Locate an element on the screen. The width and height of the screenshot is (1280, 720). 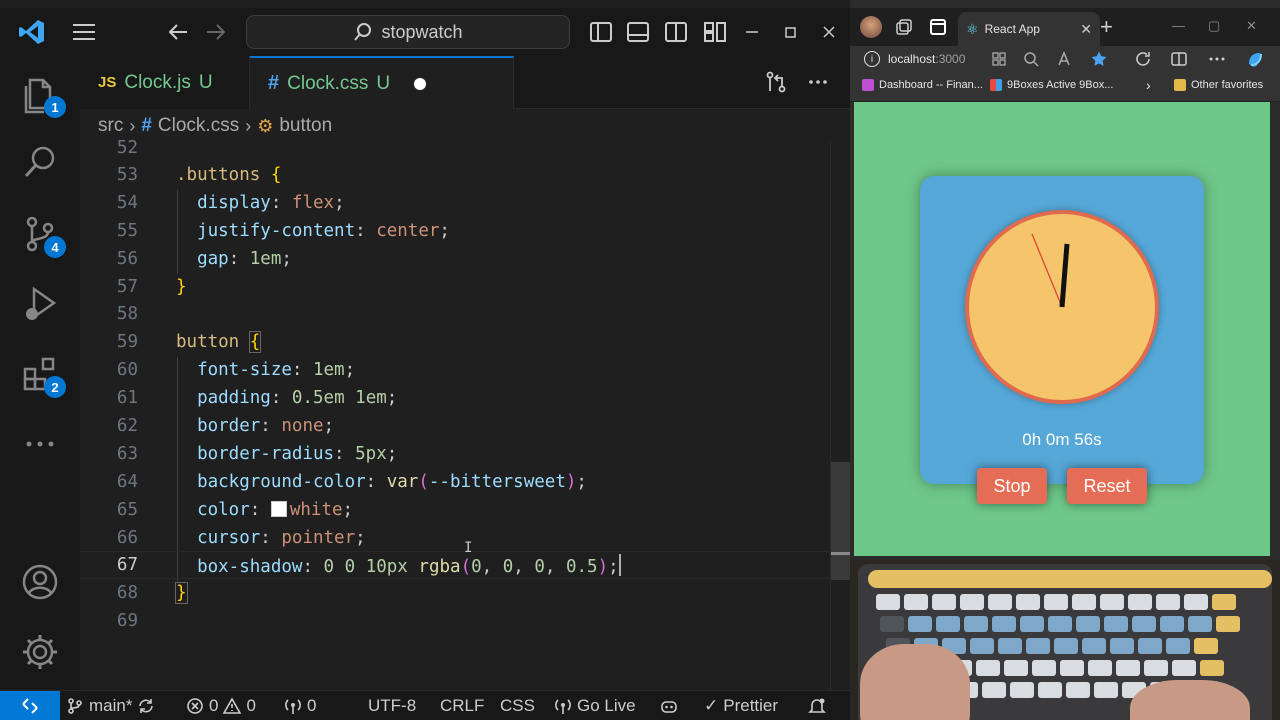
copilot-icon is located at coordinates (1255, 59).